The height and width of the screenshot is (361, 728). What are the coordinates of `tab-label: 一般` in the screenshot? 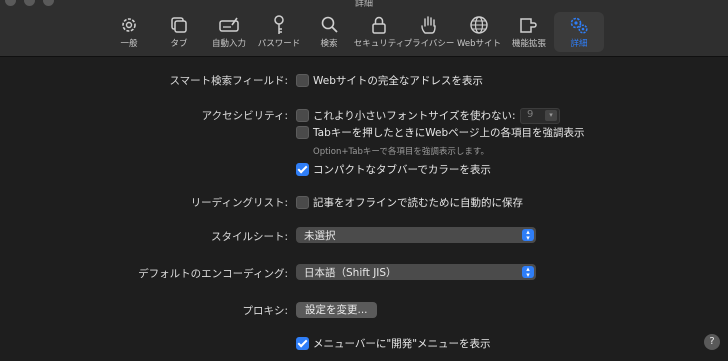 It's located at (129, 44).